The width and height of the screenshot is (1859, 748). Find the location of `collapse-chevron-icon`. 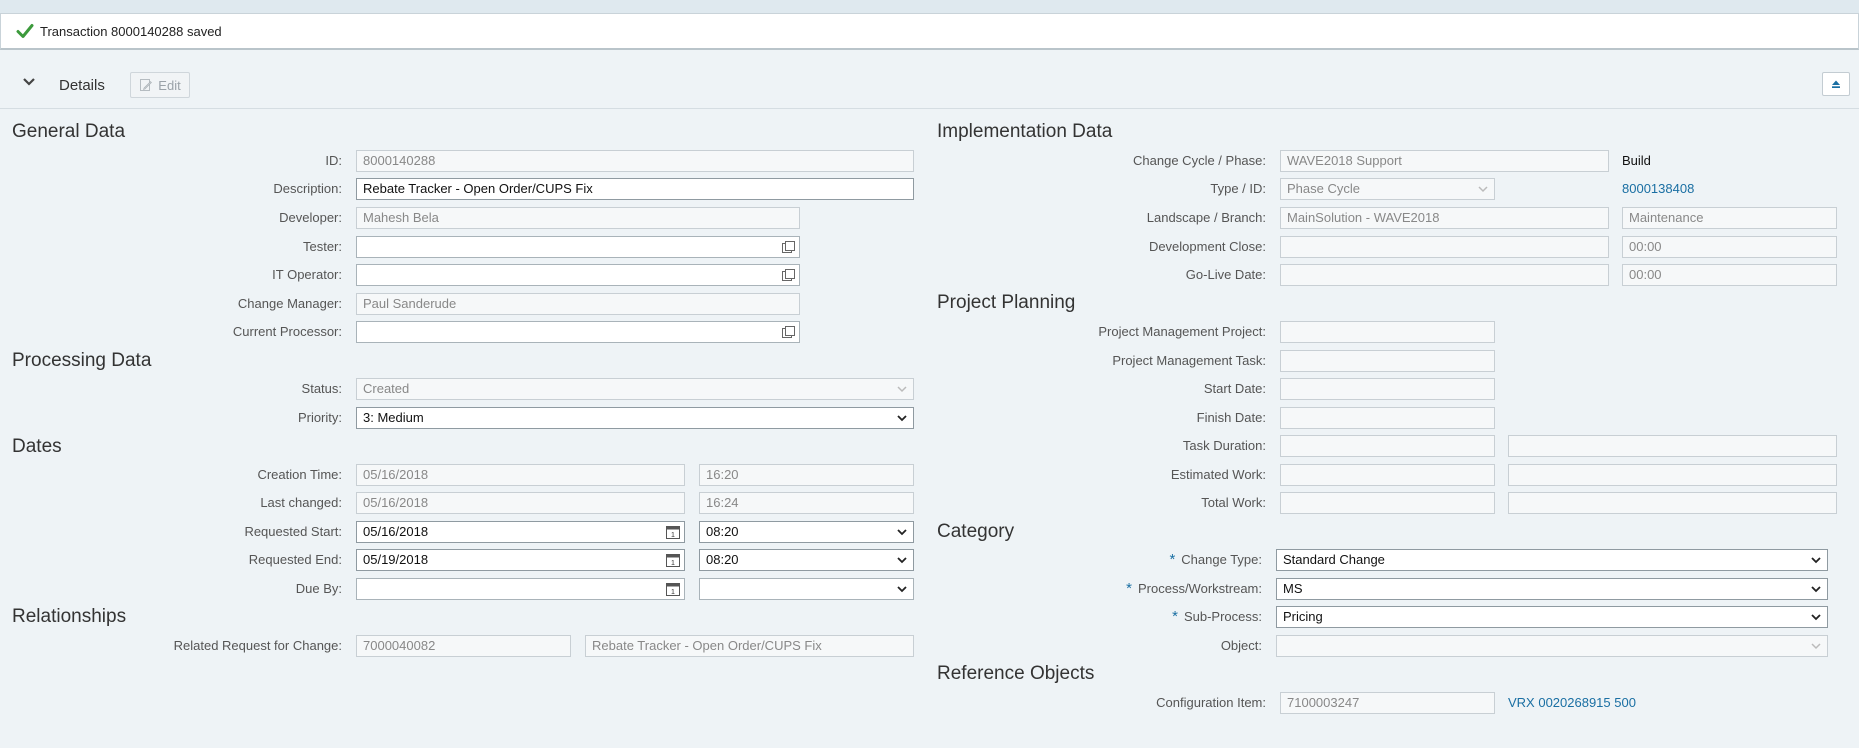

collapse-chevron-icon is located at coordinates (29, 82).